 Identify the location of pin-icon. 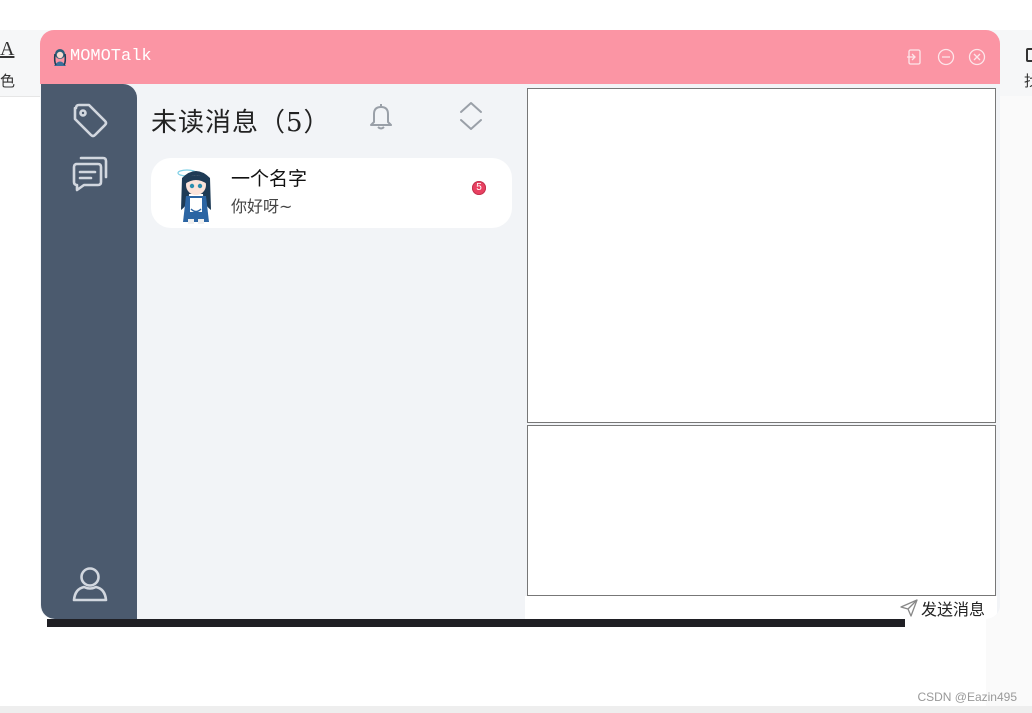
(914, 57).